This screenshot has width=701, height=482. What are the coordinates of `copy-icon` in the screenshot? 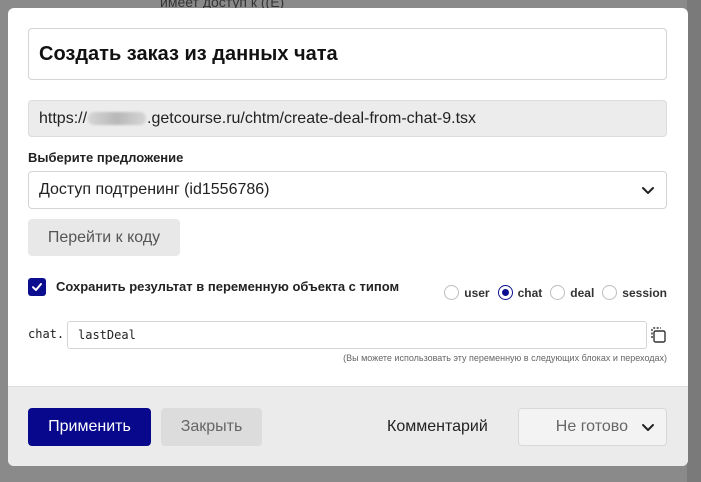 It's located at (658, 335).